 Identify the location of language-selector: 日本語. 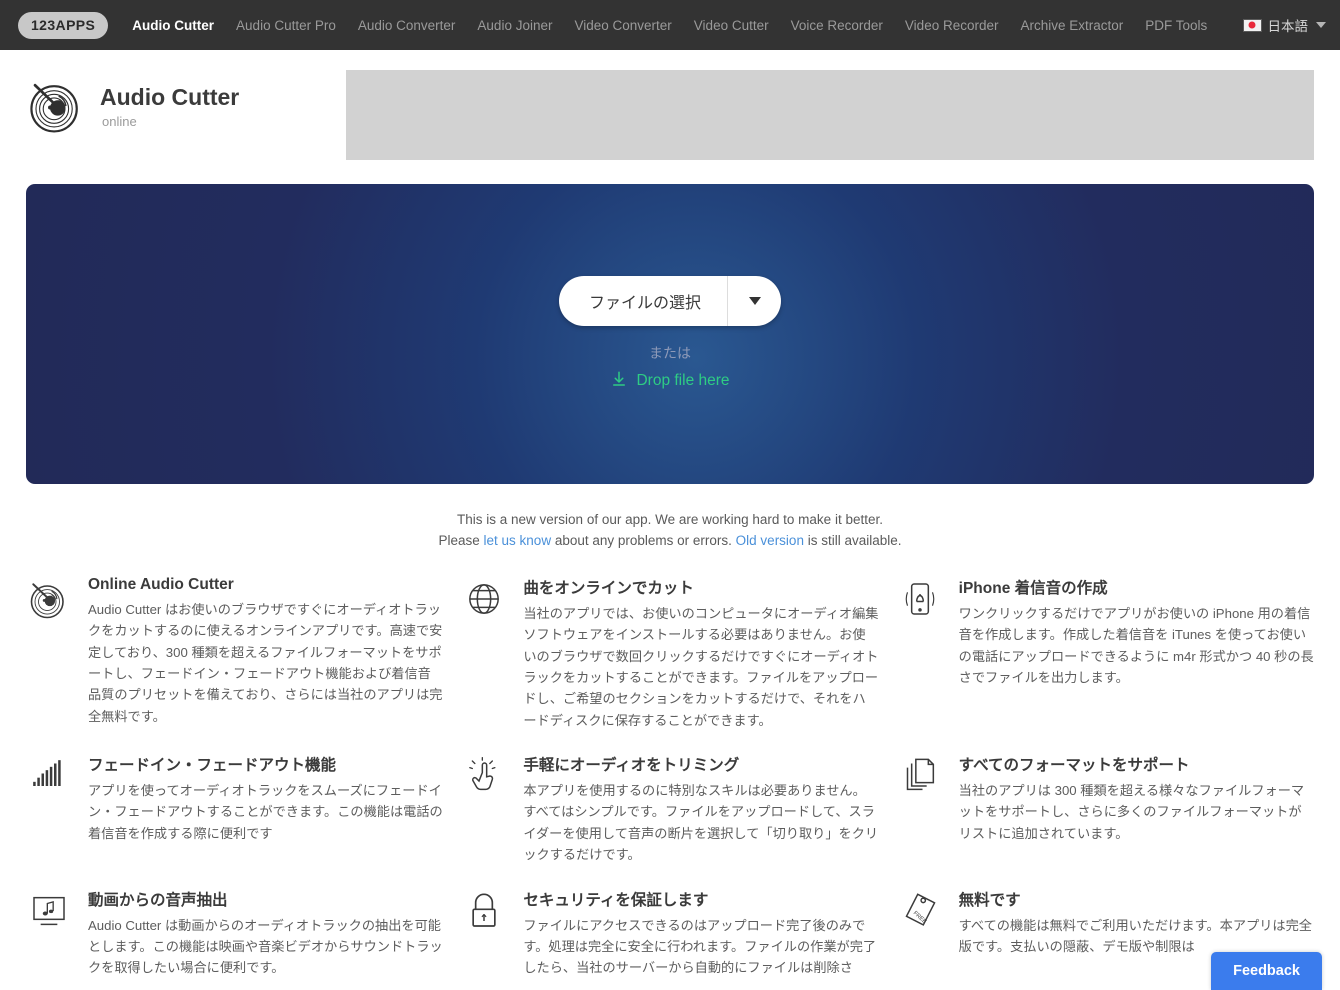
(1284, 25).